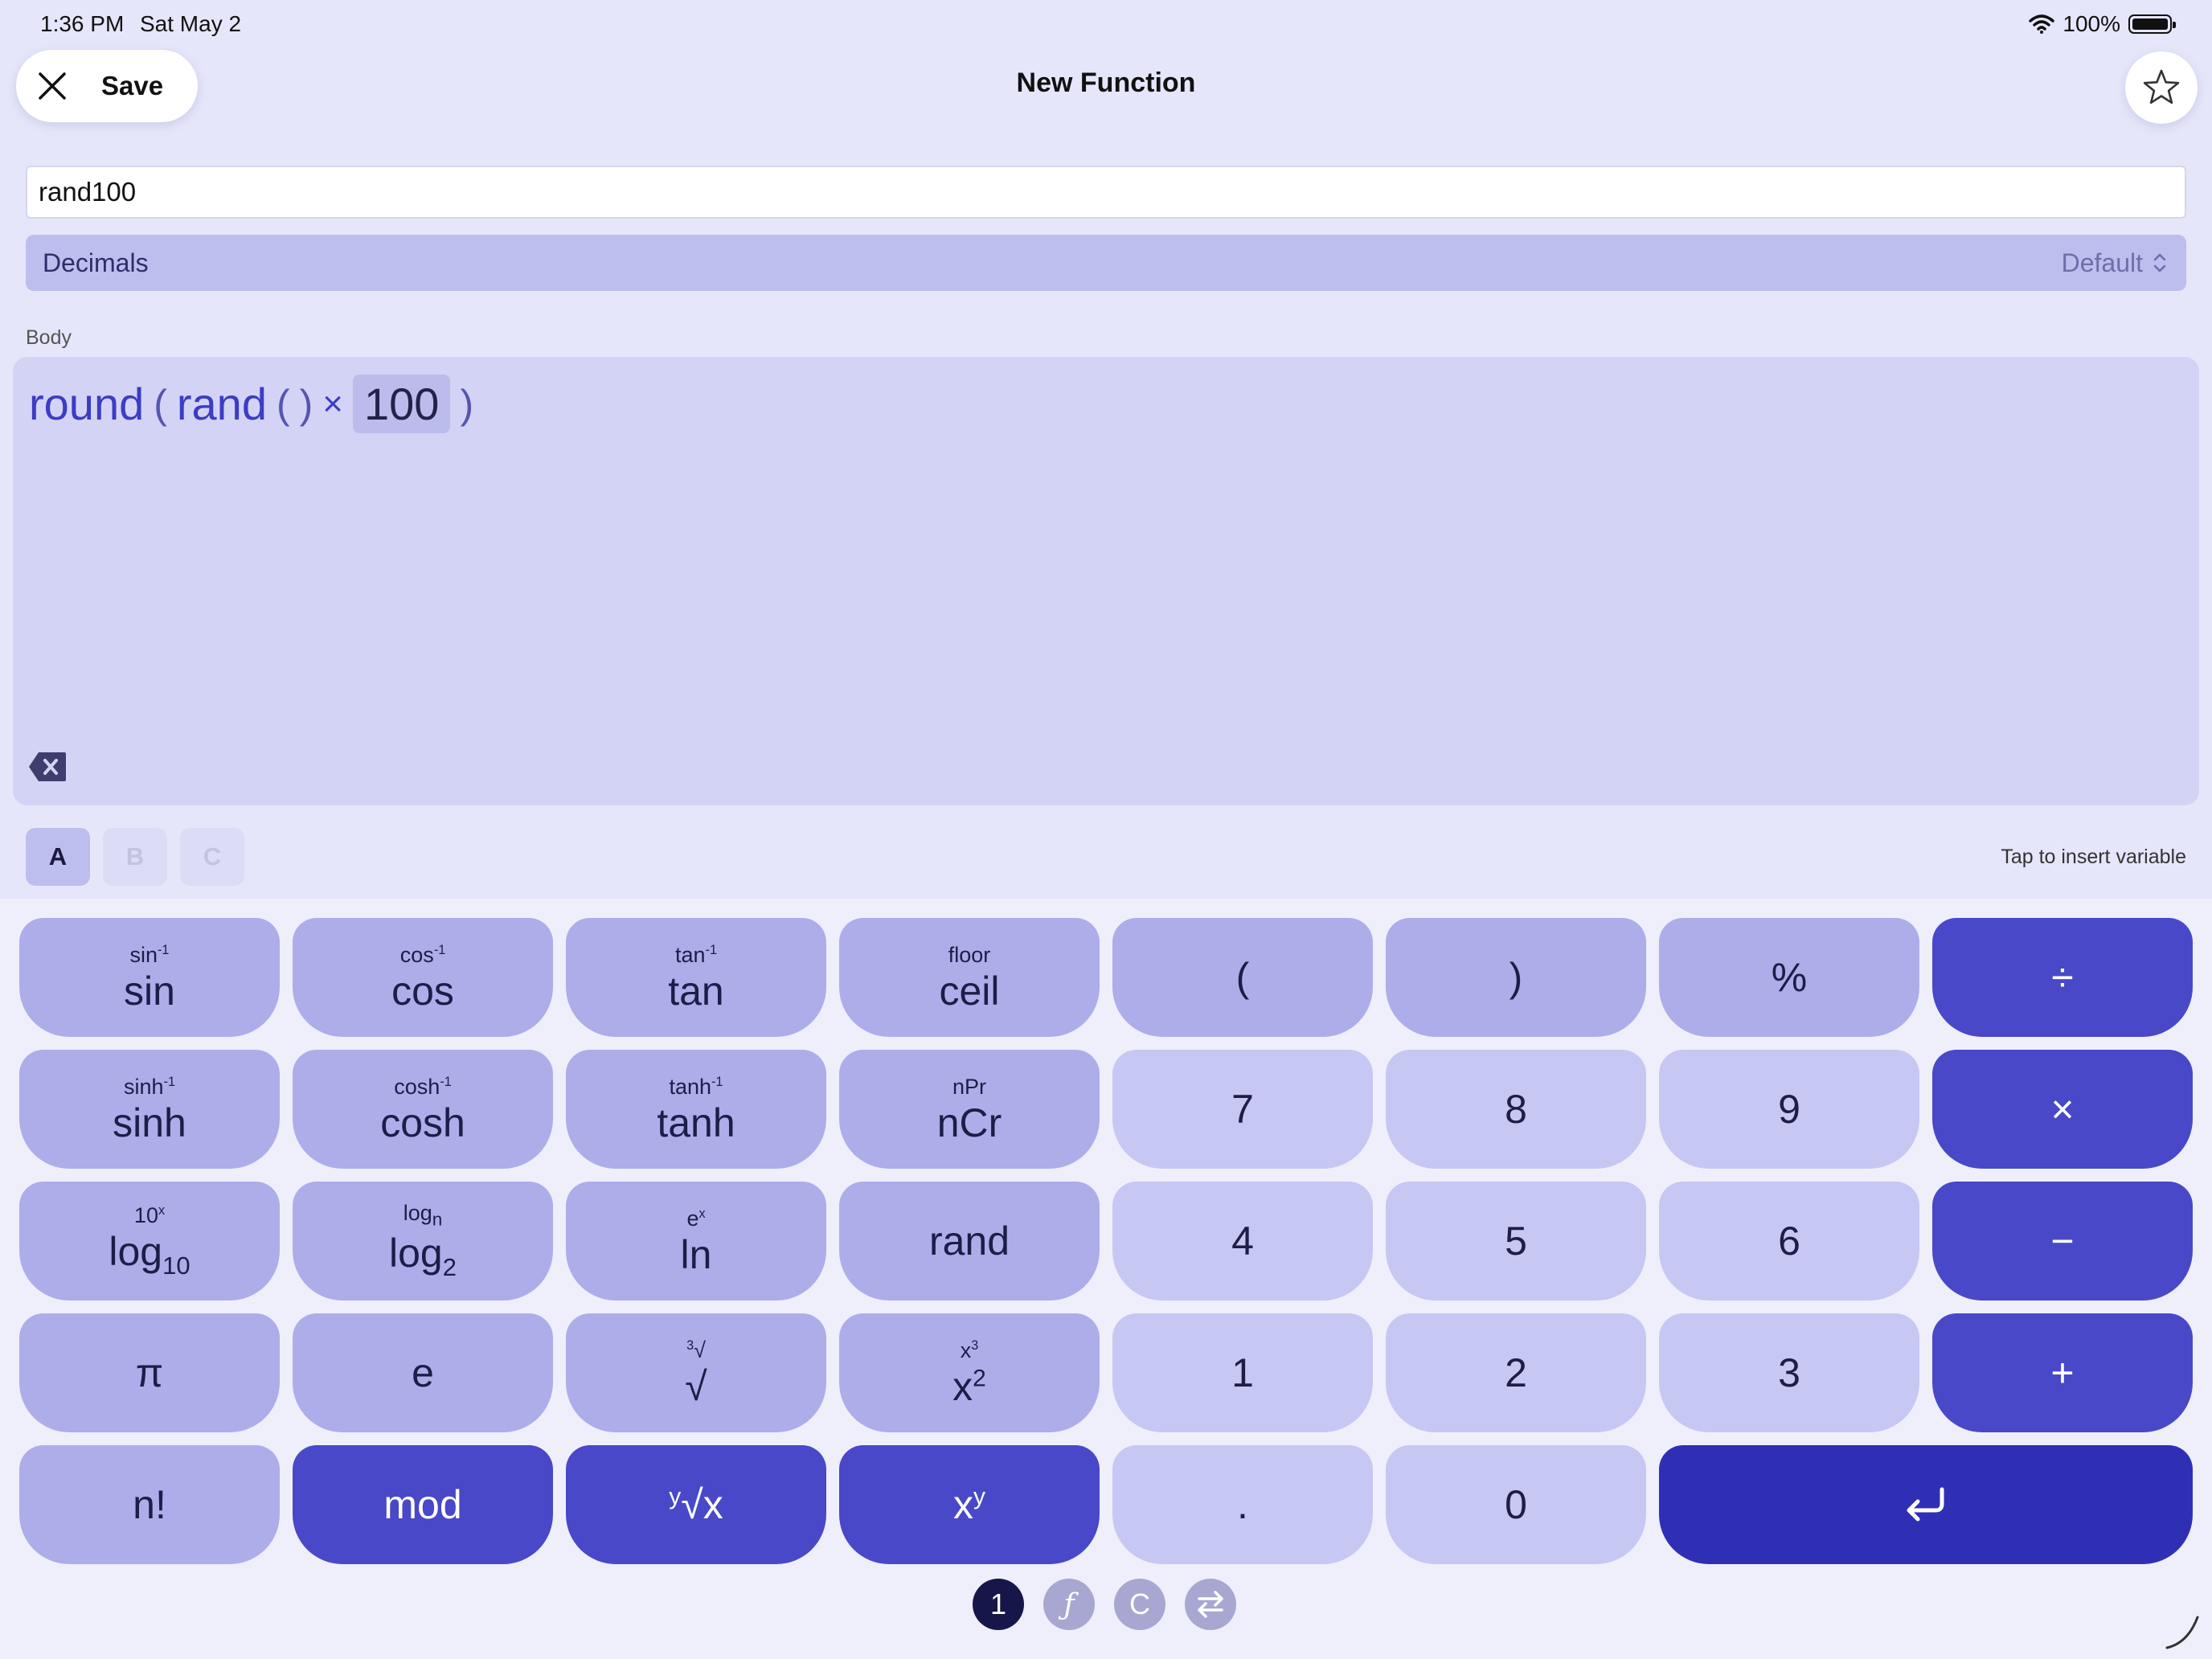 The image size is (2212, 1659). I want to click on battery-percent: 100%, so click(2091, 23).